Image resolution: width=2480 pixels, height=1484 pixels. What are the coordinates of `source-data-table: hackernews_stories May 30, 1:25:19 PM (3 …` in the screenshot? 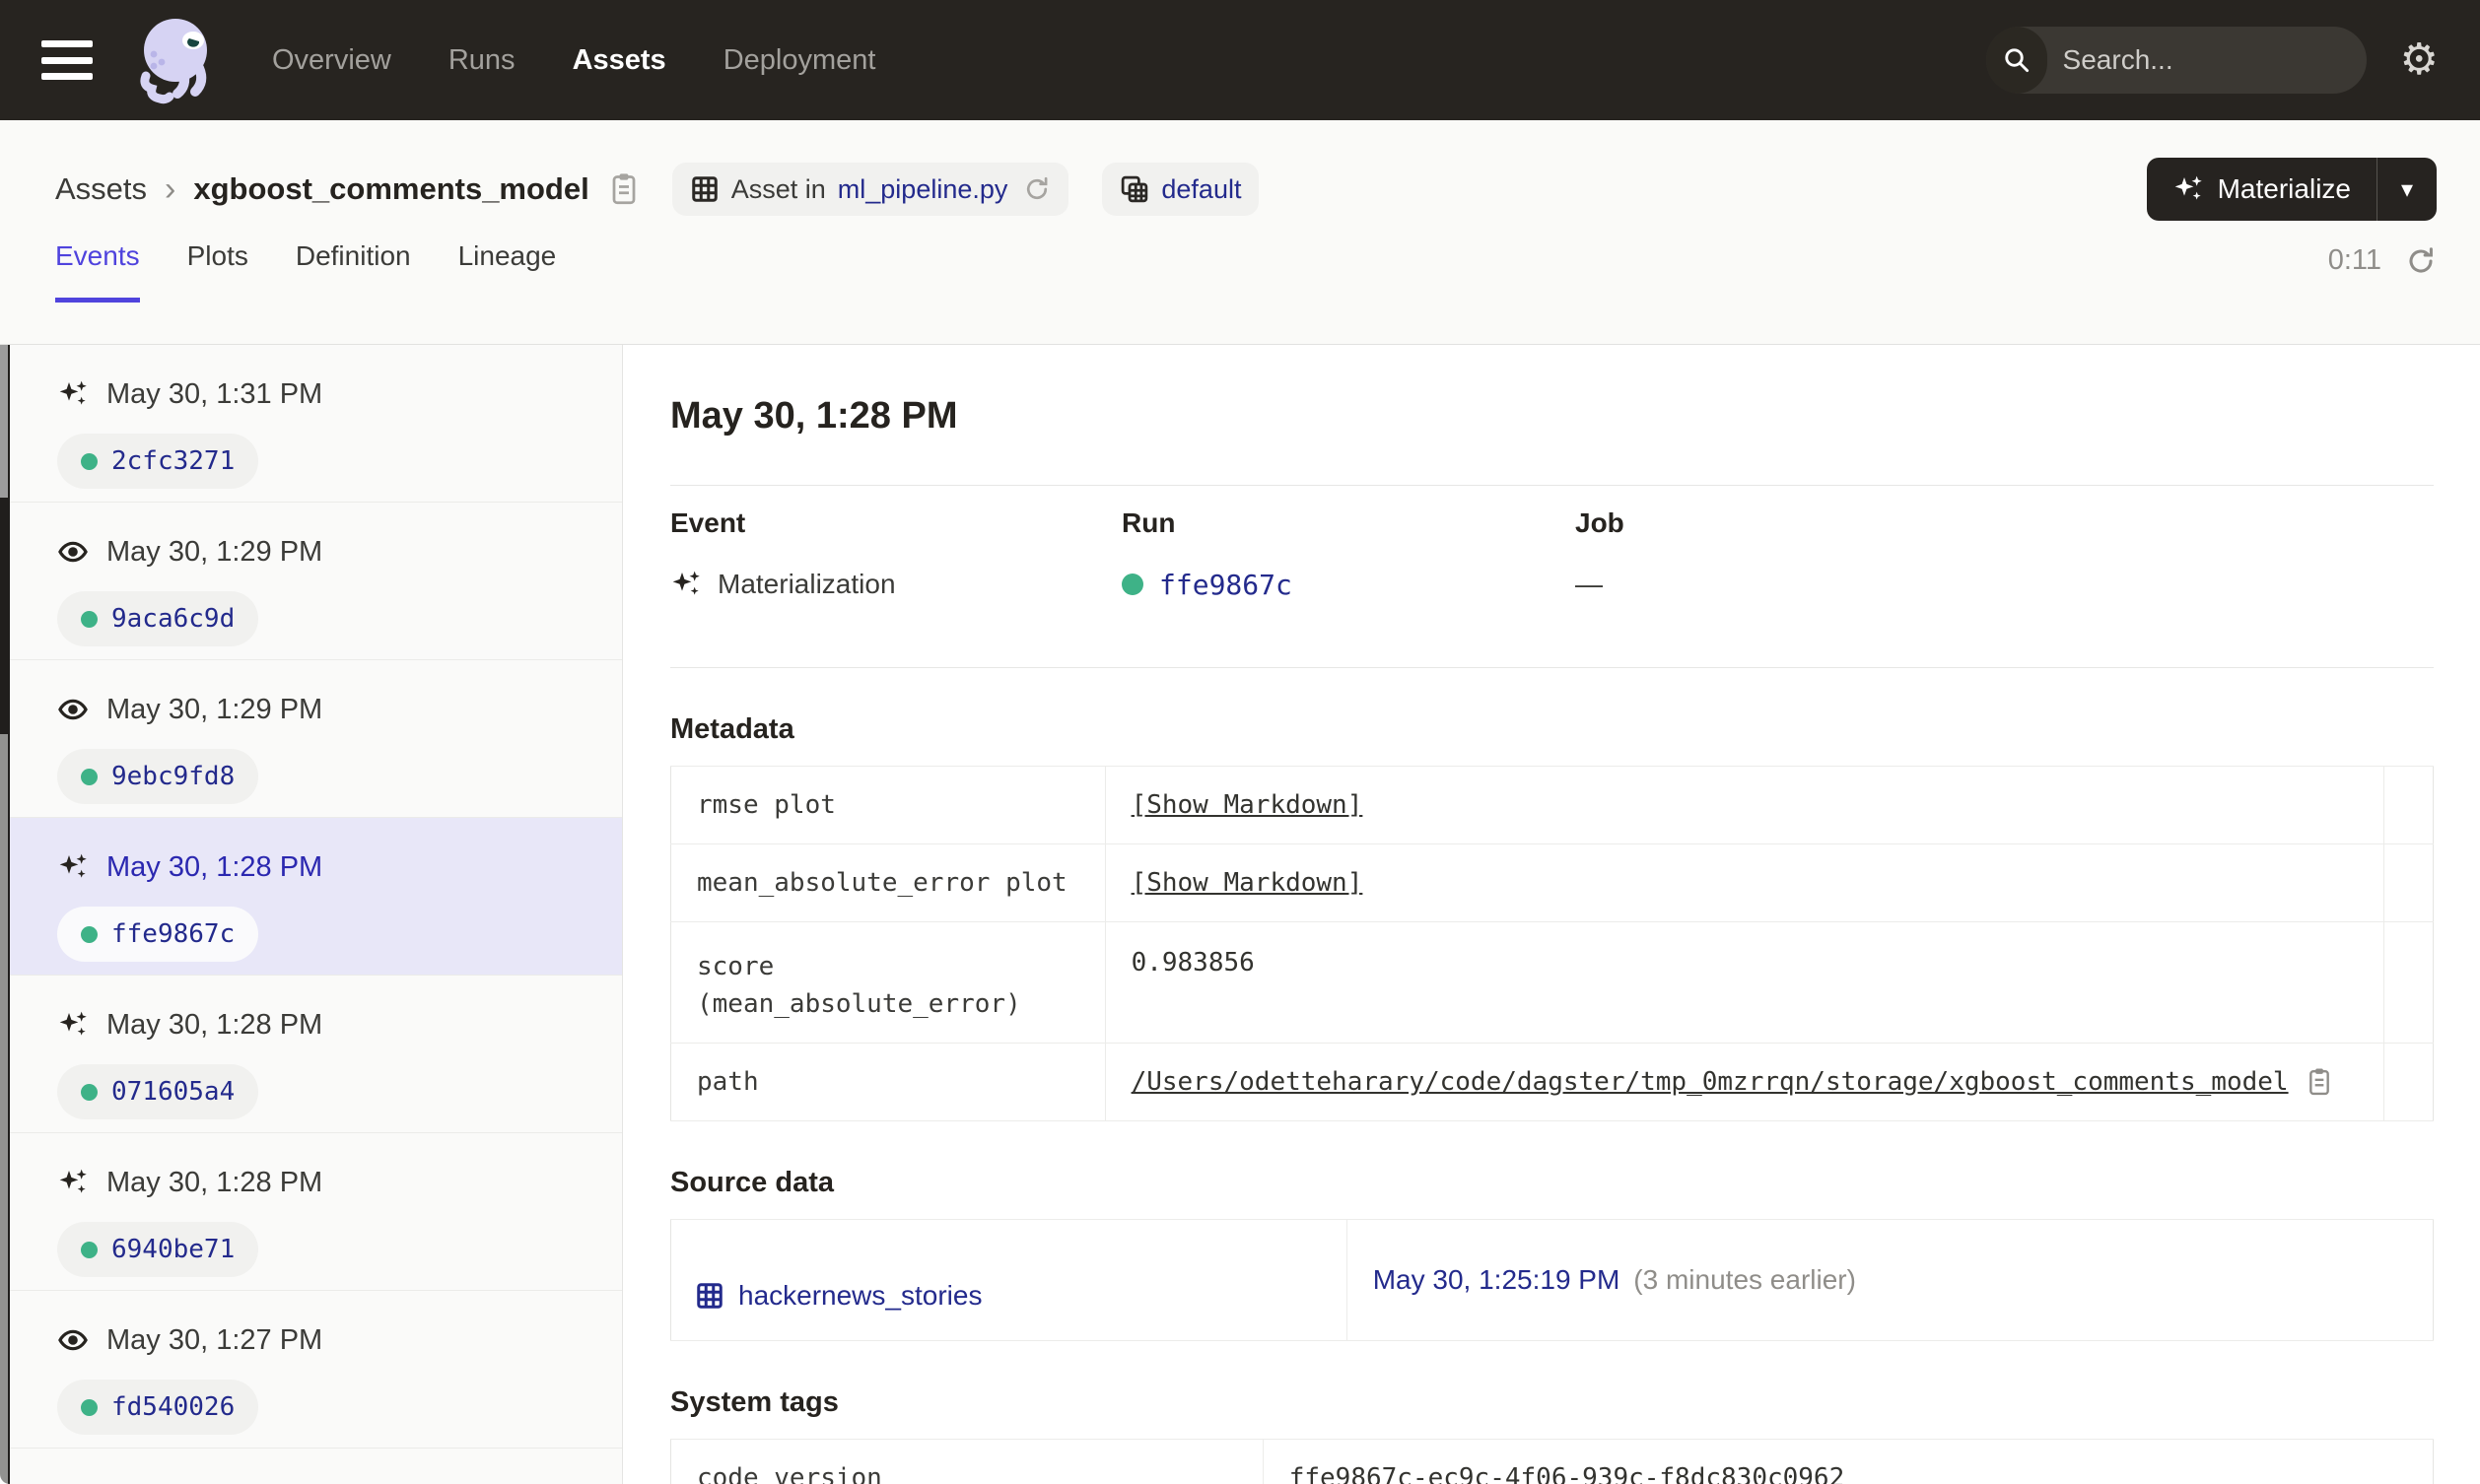 It's located at (1552, 1280).